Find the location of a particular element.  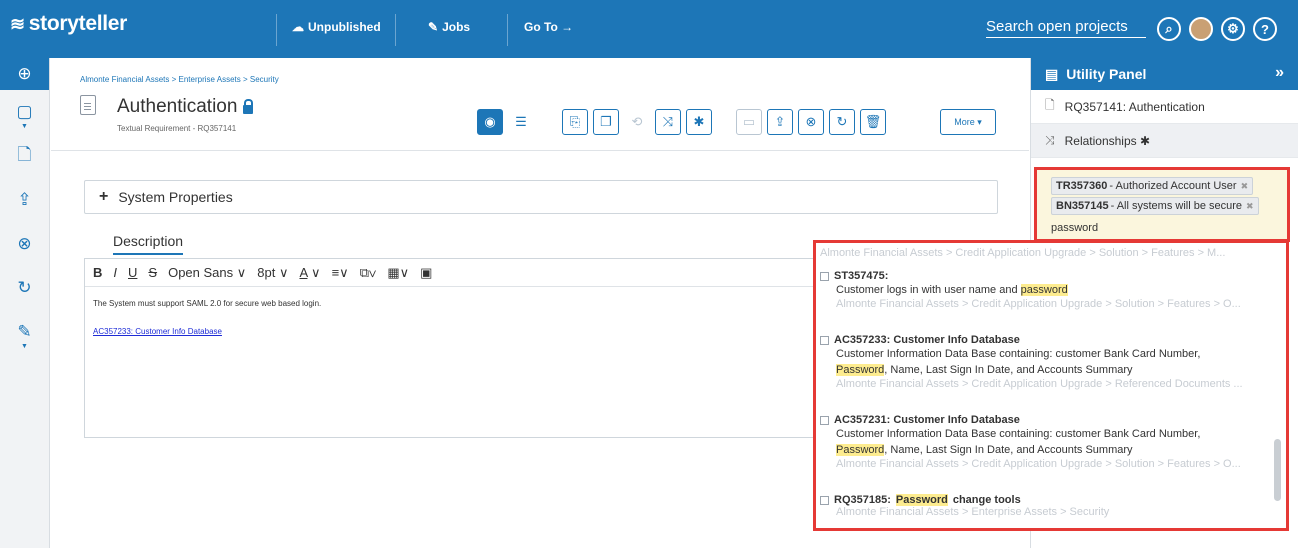

textual-requirement-icon is located at coordinates (88, 105).